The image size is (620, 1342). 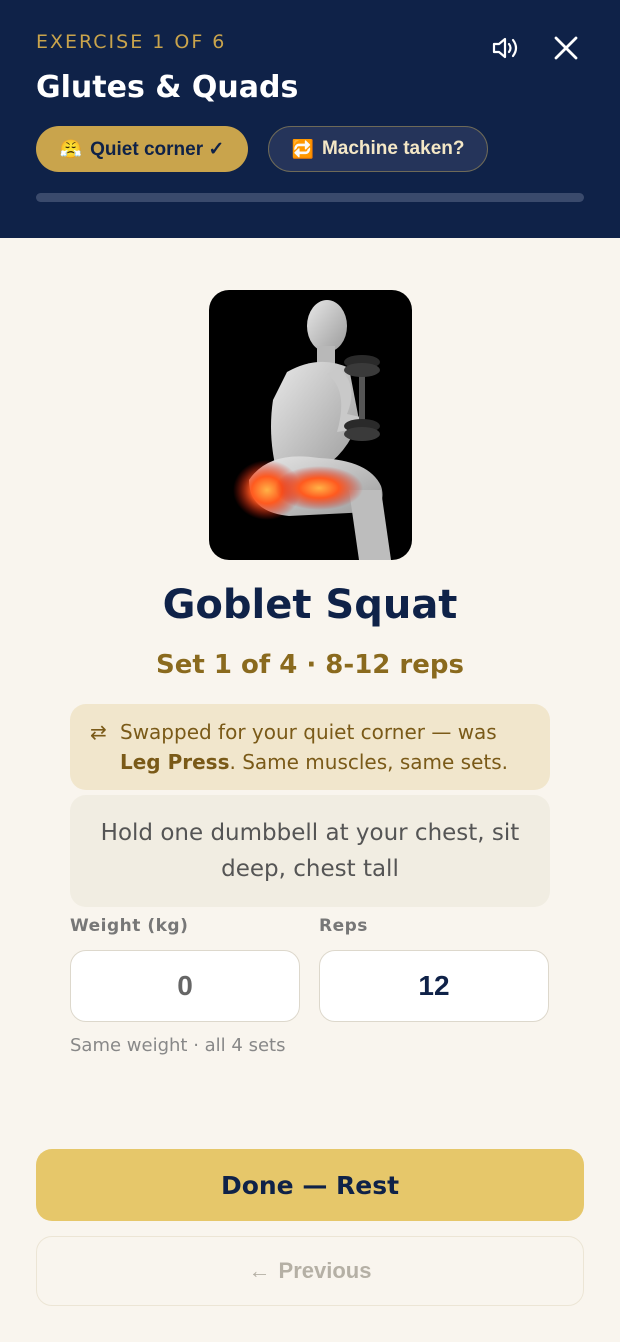 I want to click on reps-label: Reps, so click(x=343, y=926).